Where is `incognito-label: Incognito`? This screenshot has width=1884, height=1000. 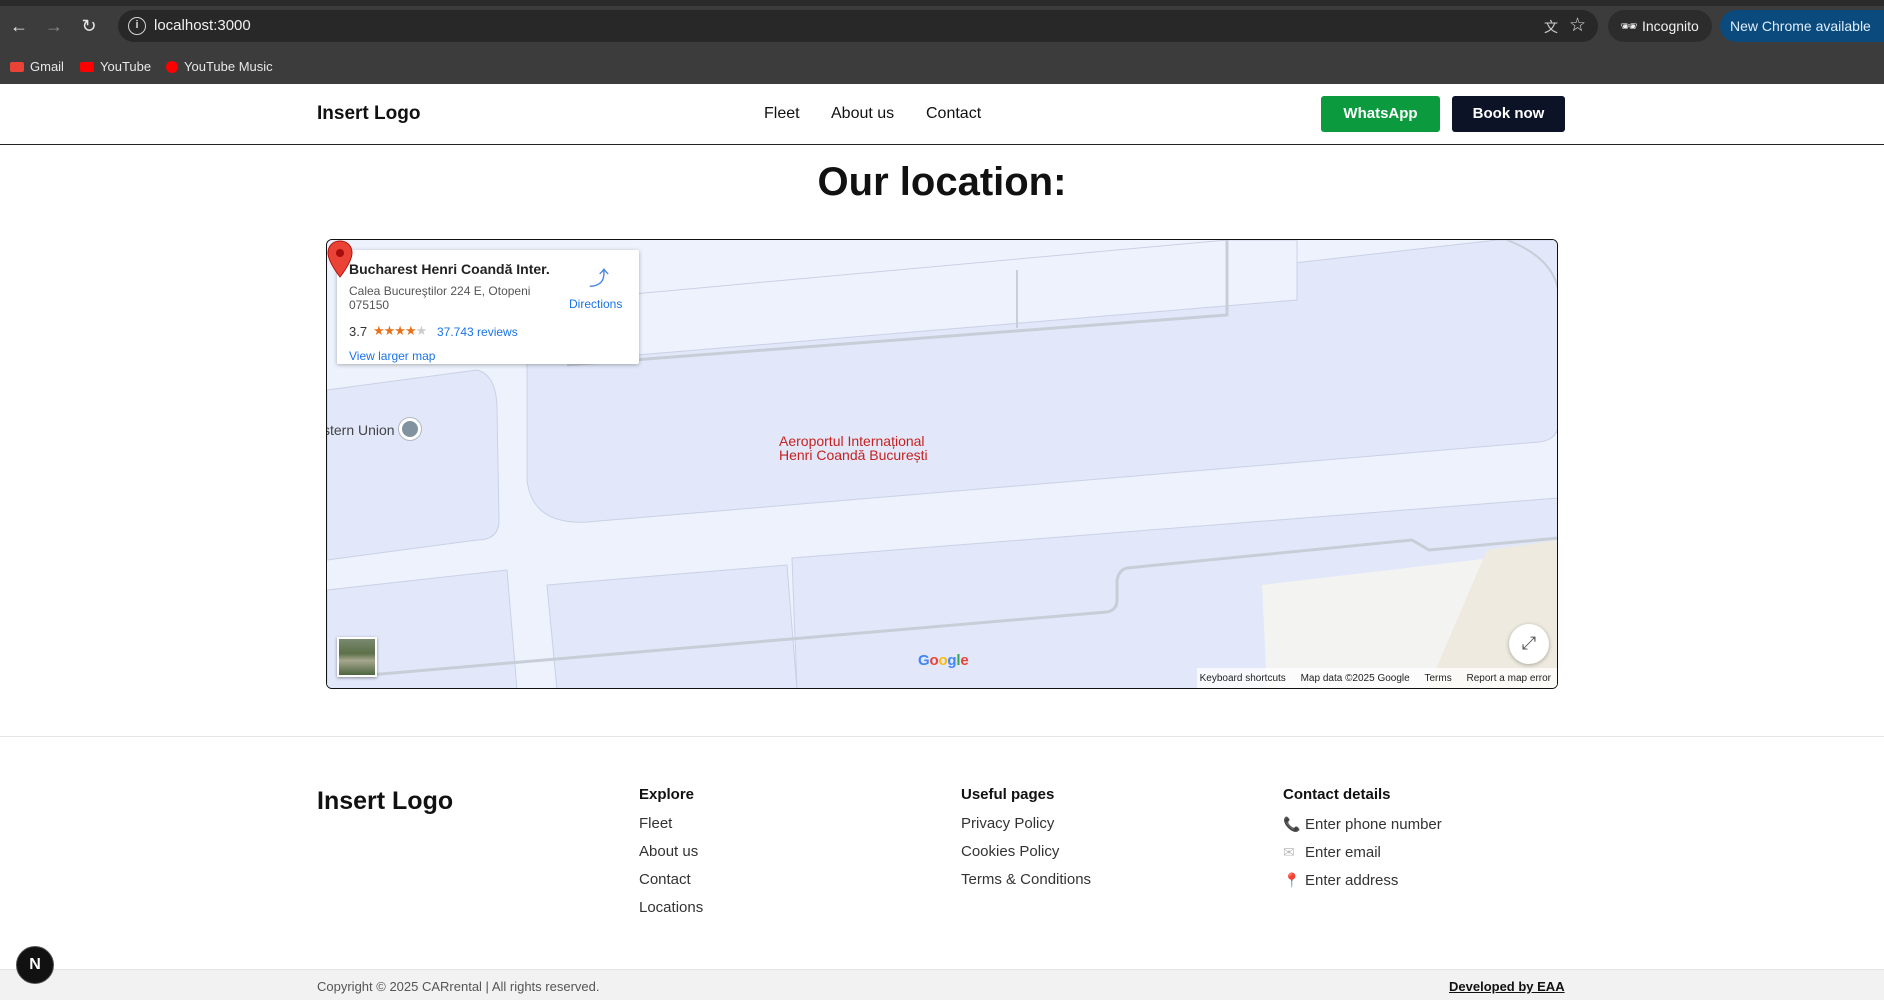 incognito-label: Incognito is located at coordinates (1670, 26).